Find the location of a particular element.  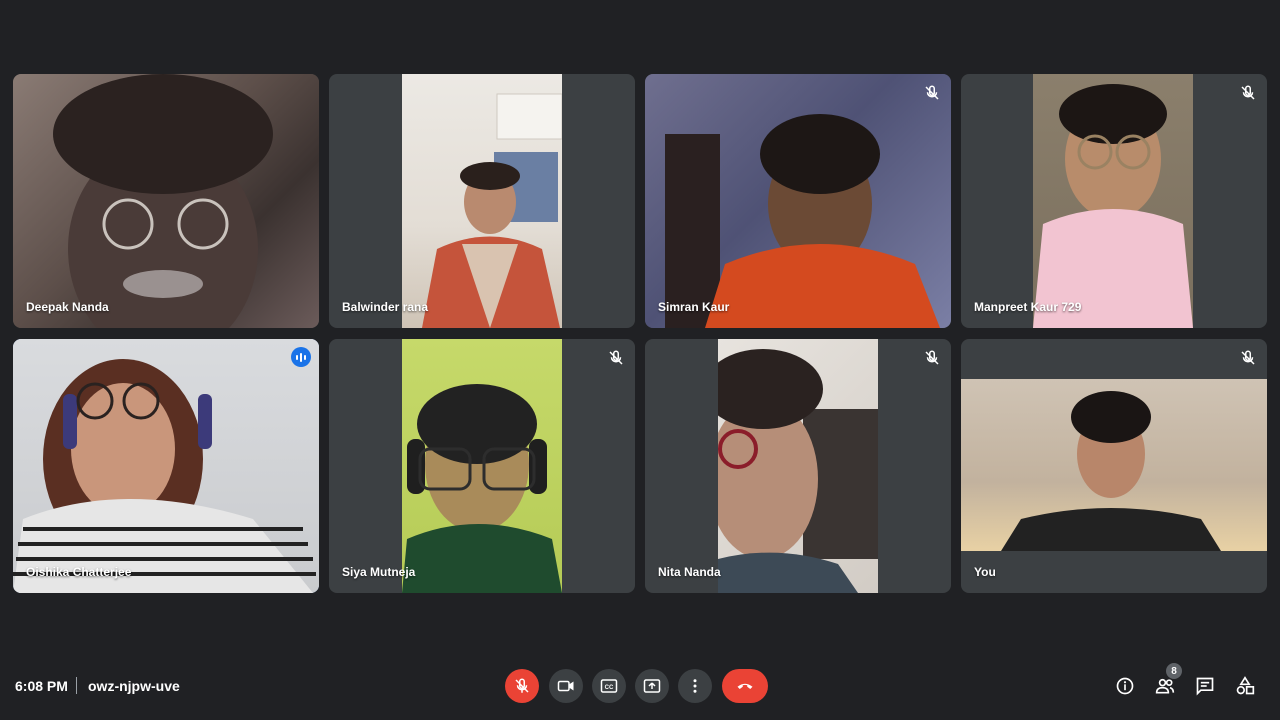

more-options-button is located at coordinates (695, 686).